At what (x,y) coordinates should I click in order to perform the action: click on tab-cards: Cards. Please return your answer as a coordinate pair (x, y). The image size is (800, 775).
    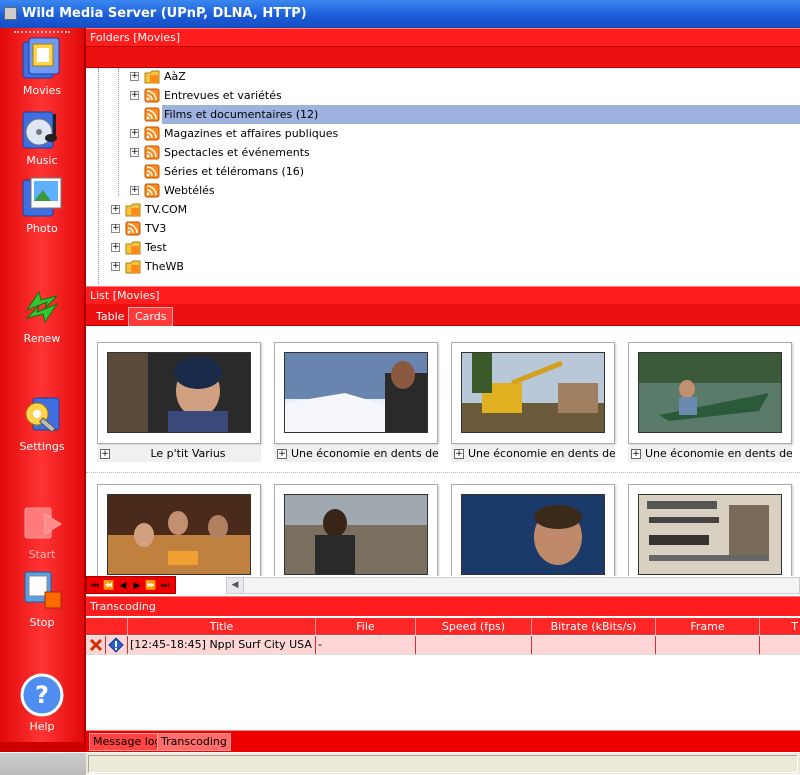
    Looking at the image, I should click on (151, 316).